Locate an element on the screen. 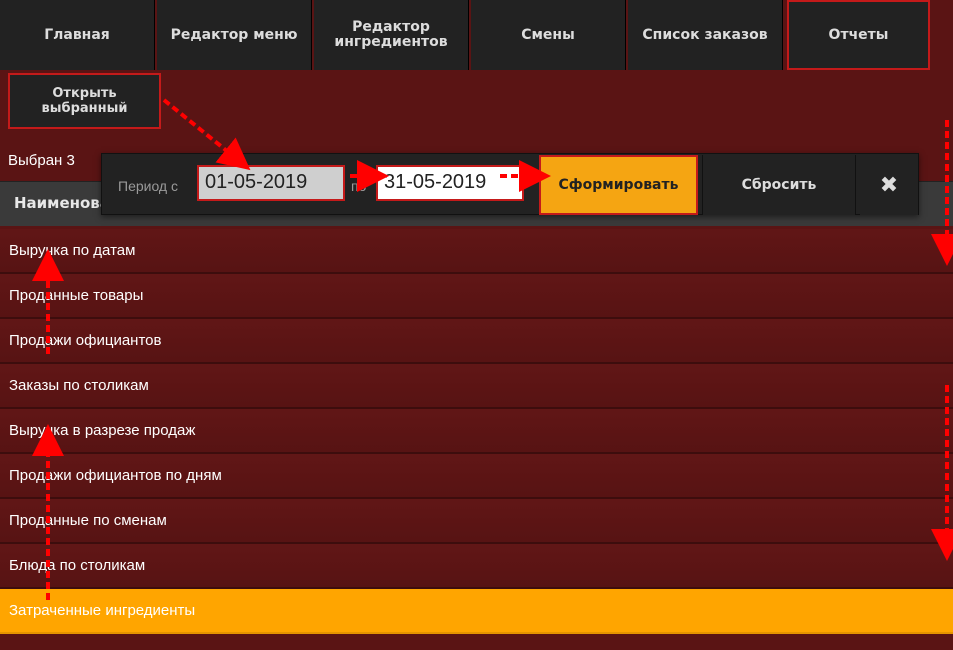  report-item-revenue-by-sales: Выручка в разрезе продаж is located at coordinates (476, 431).